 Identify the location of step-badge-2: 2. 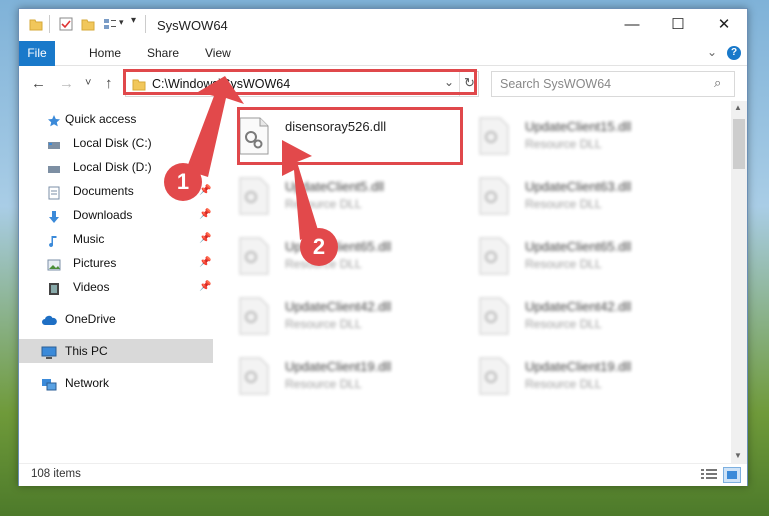
(319, 247).